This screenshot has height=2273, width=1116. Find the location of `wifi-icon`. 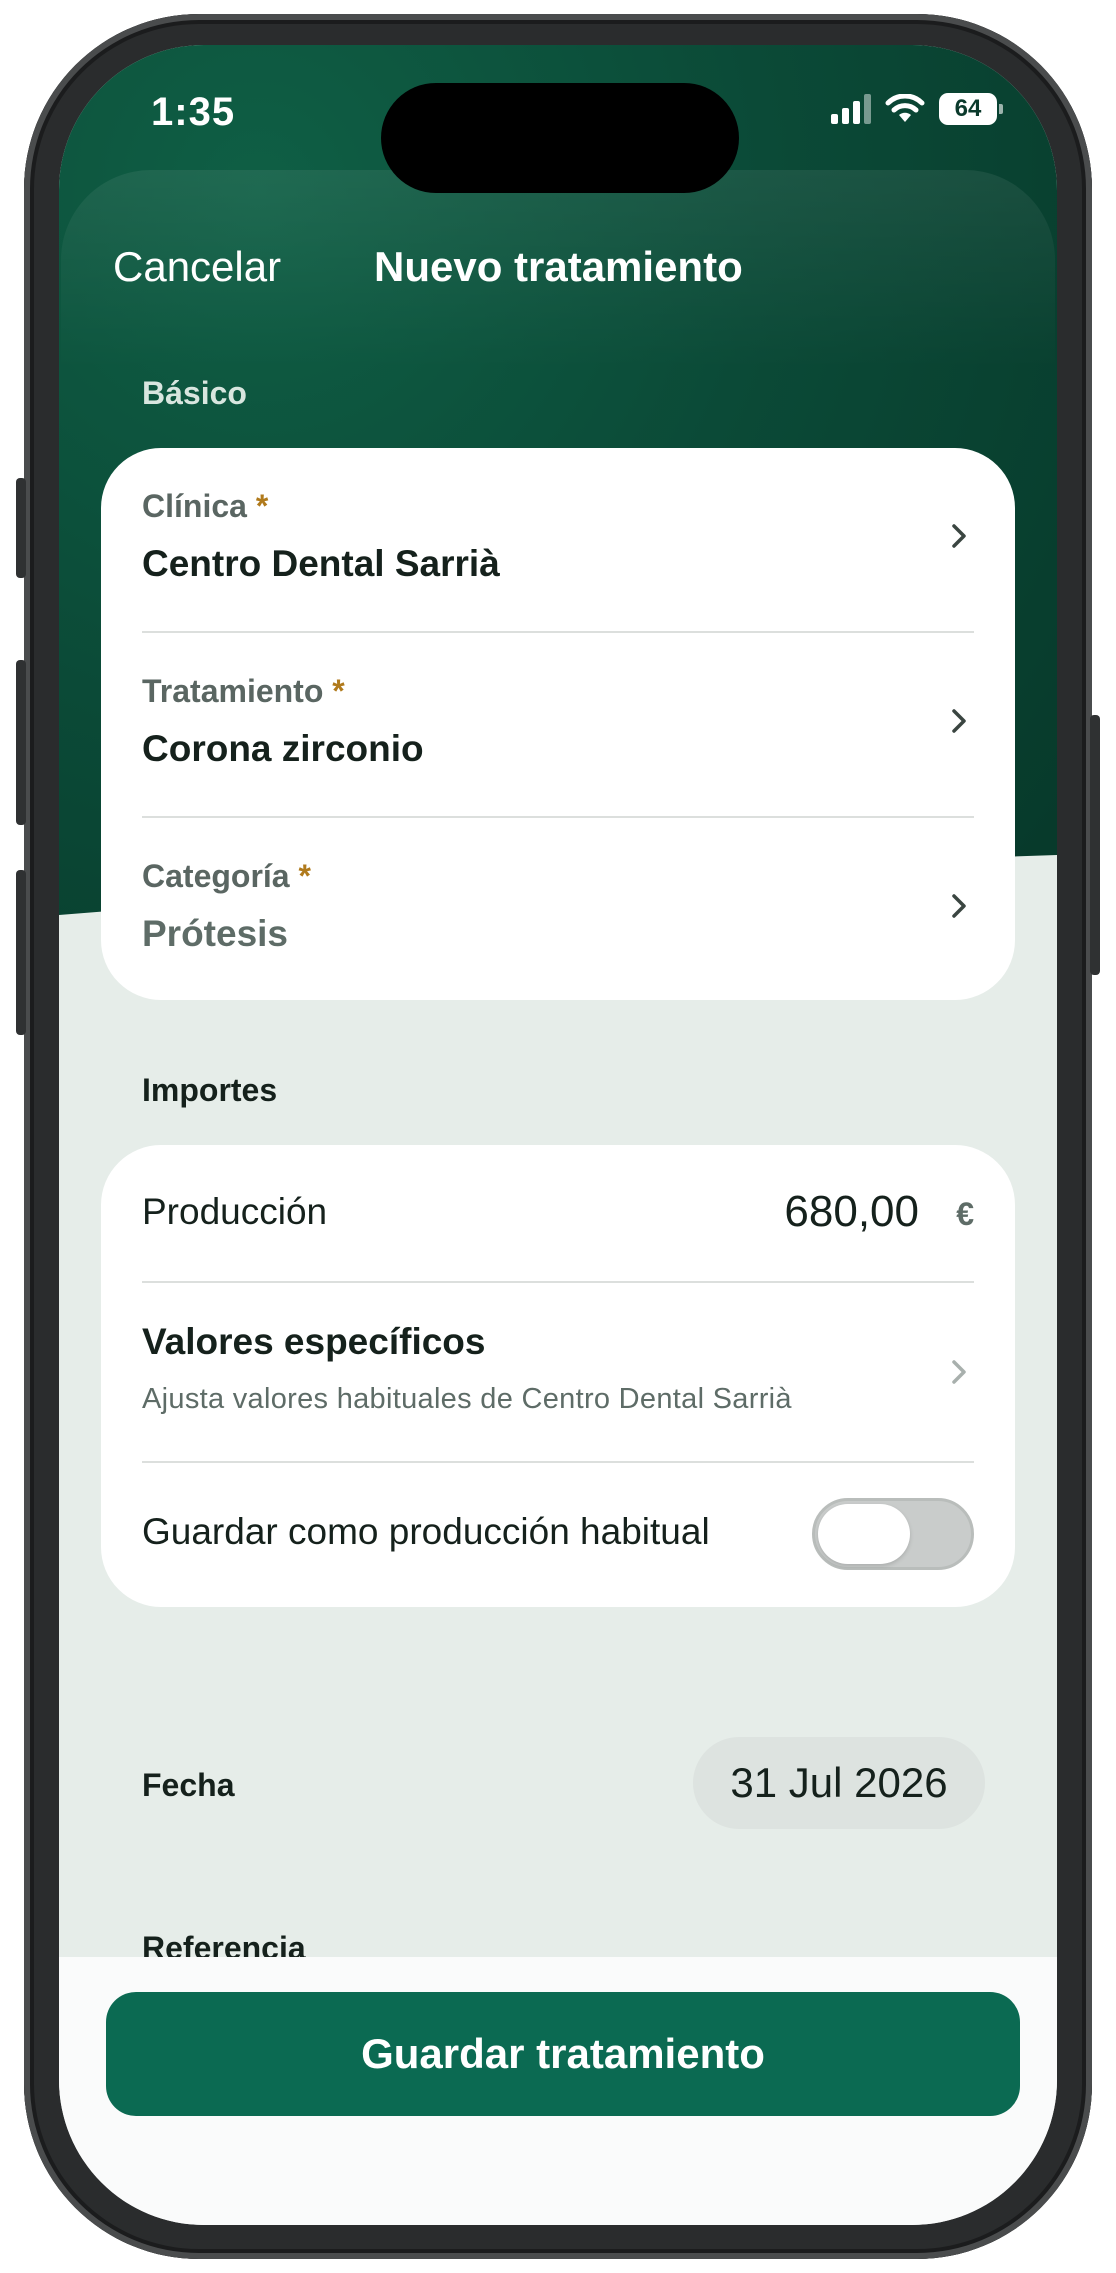

wifi-icon is located at coordinates (905, 108).